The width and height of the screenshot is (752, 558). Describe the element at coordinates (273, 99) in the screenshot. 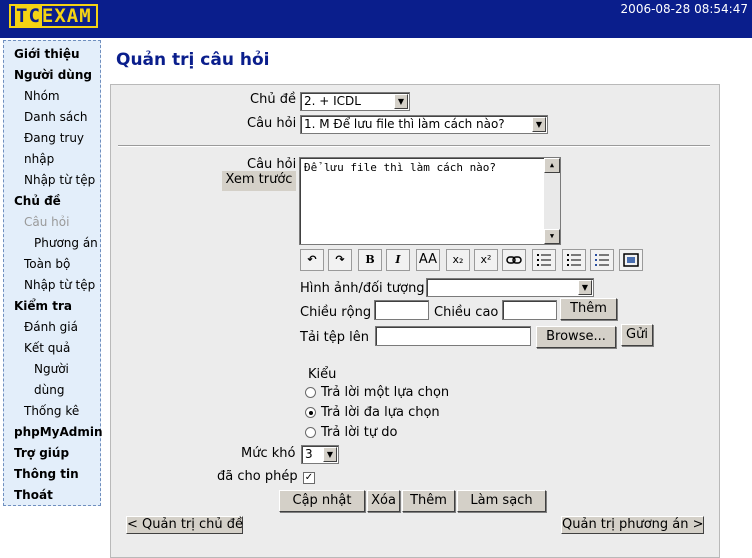

I see `subject-label: Chủ đề` at that location.